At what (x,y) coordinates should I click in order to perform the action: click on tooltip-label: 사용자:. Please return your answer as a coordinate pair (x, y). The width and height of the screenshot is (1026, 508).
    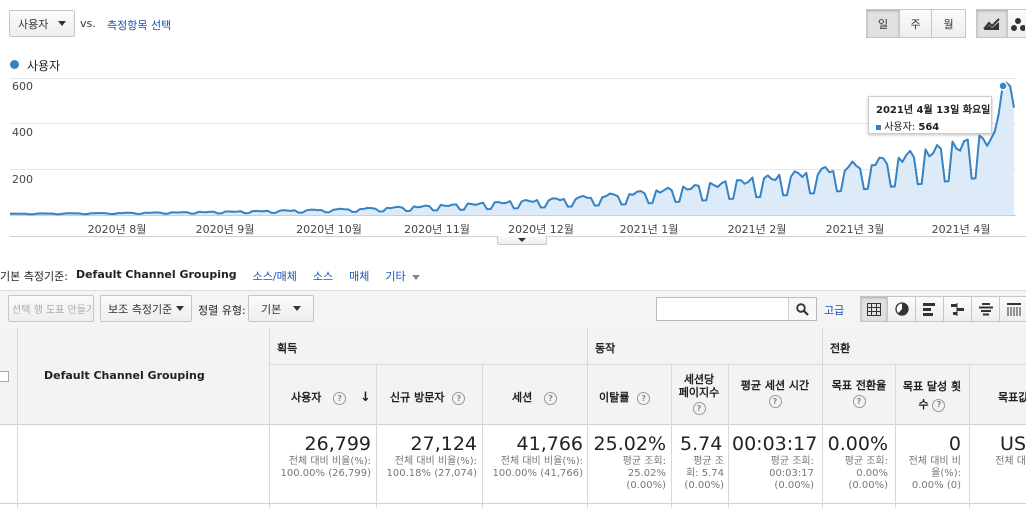
    Looking at the image, I should click on (900, 127).